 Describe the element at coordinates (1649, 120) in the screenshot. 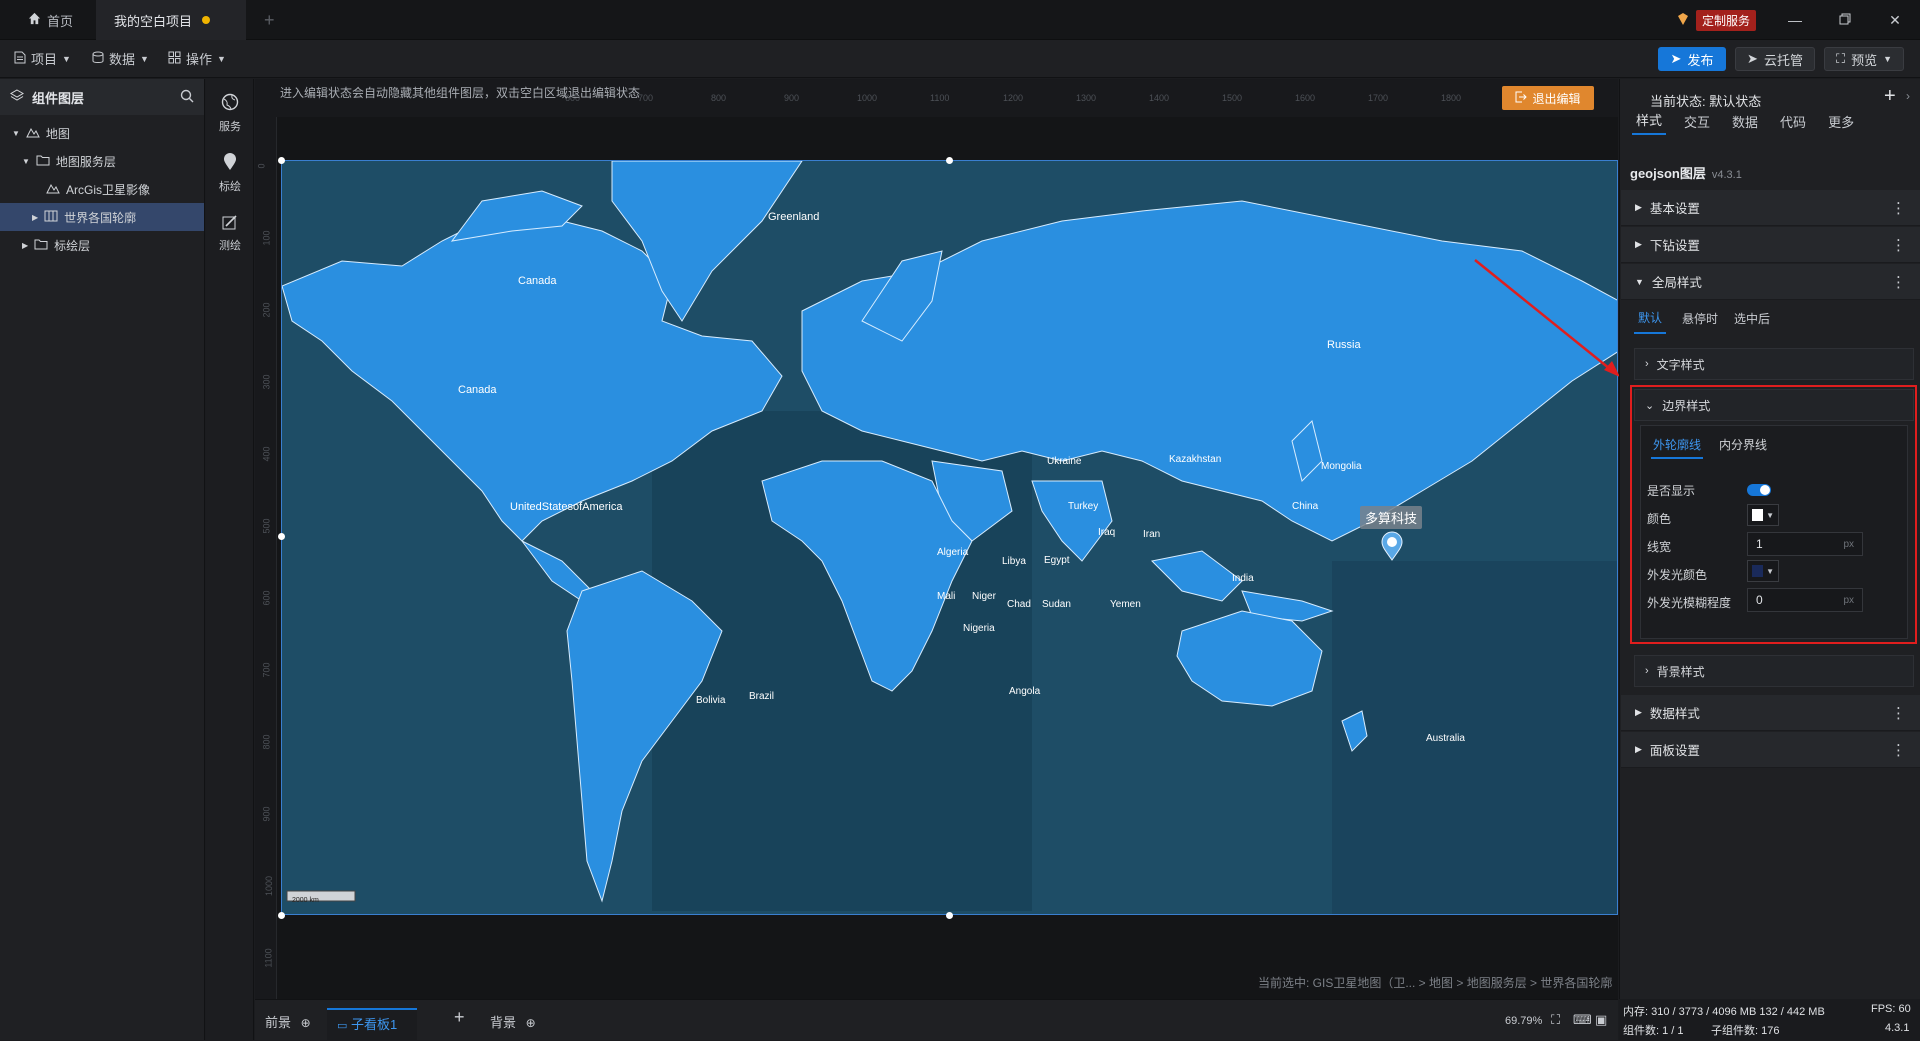

I see `tab-style: 样式` at that location.